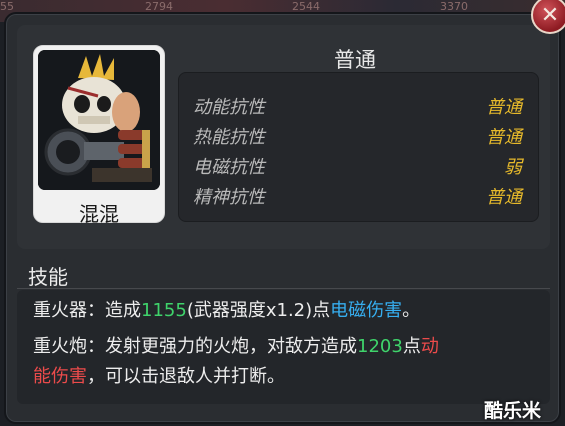 The image size is (565, 426). I want to click on bg-number: 55, so click(7, 6).